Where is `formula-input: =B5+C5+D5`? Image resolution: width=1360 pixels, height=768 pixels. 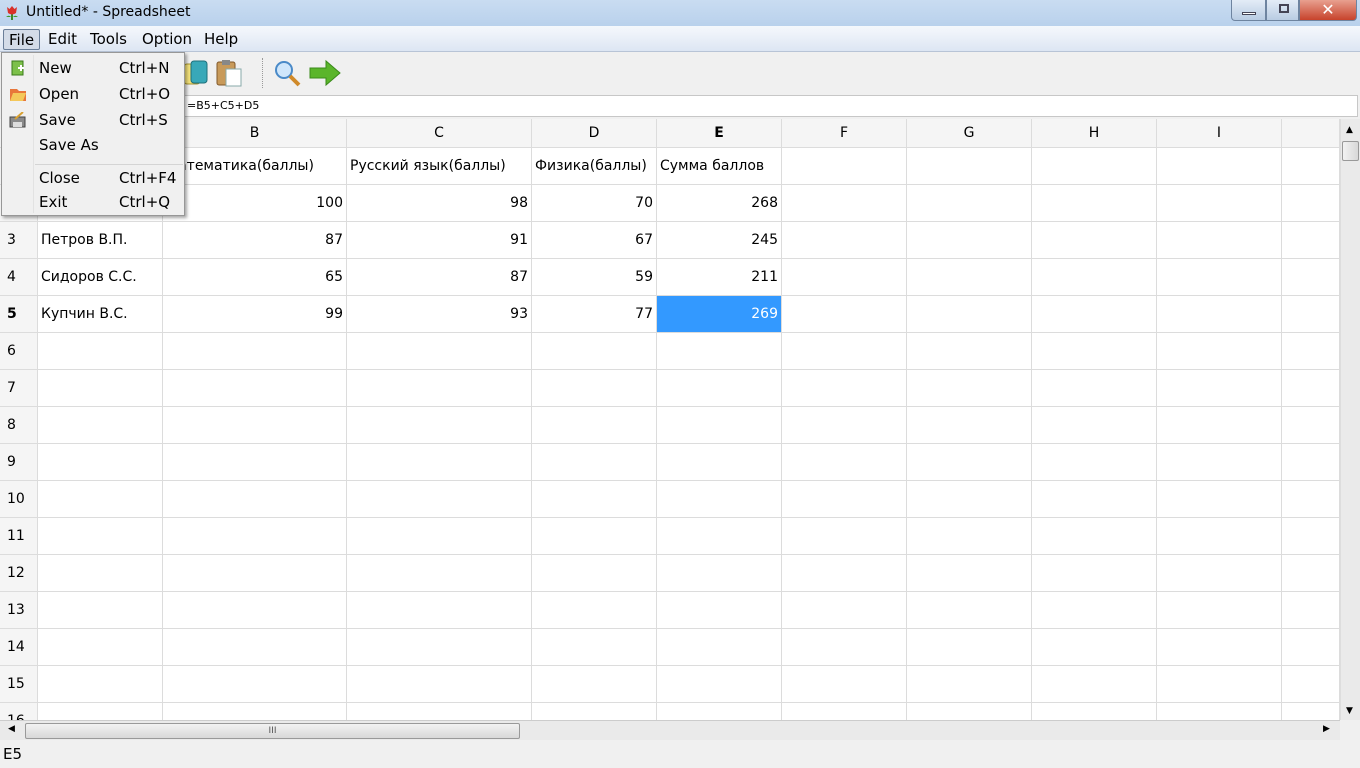 formula-input: =B5+C5+D5 is located at coordinates (770, 106).